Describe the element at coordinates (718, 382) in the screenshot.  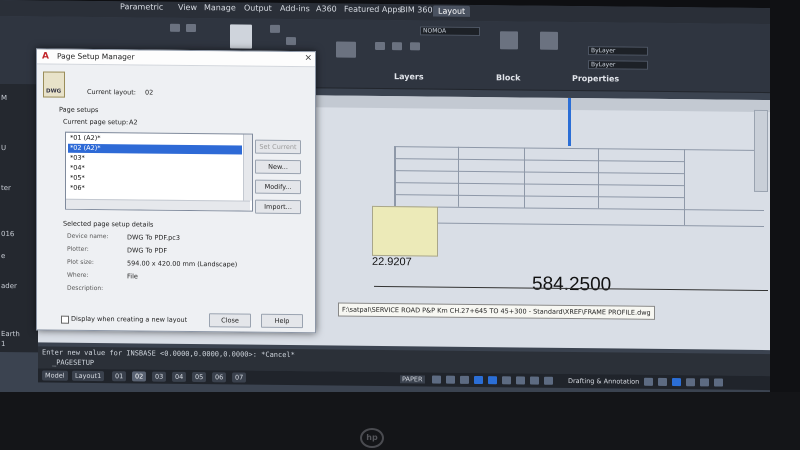
I see `customize-icon` at that location.